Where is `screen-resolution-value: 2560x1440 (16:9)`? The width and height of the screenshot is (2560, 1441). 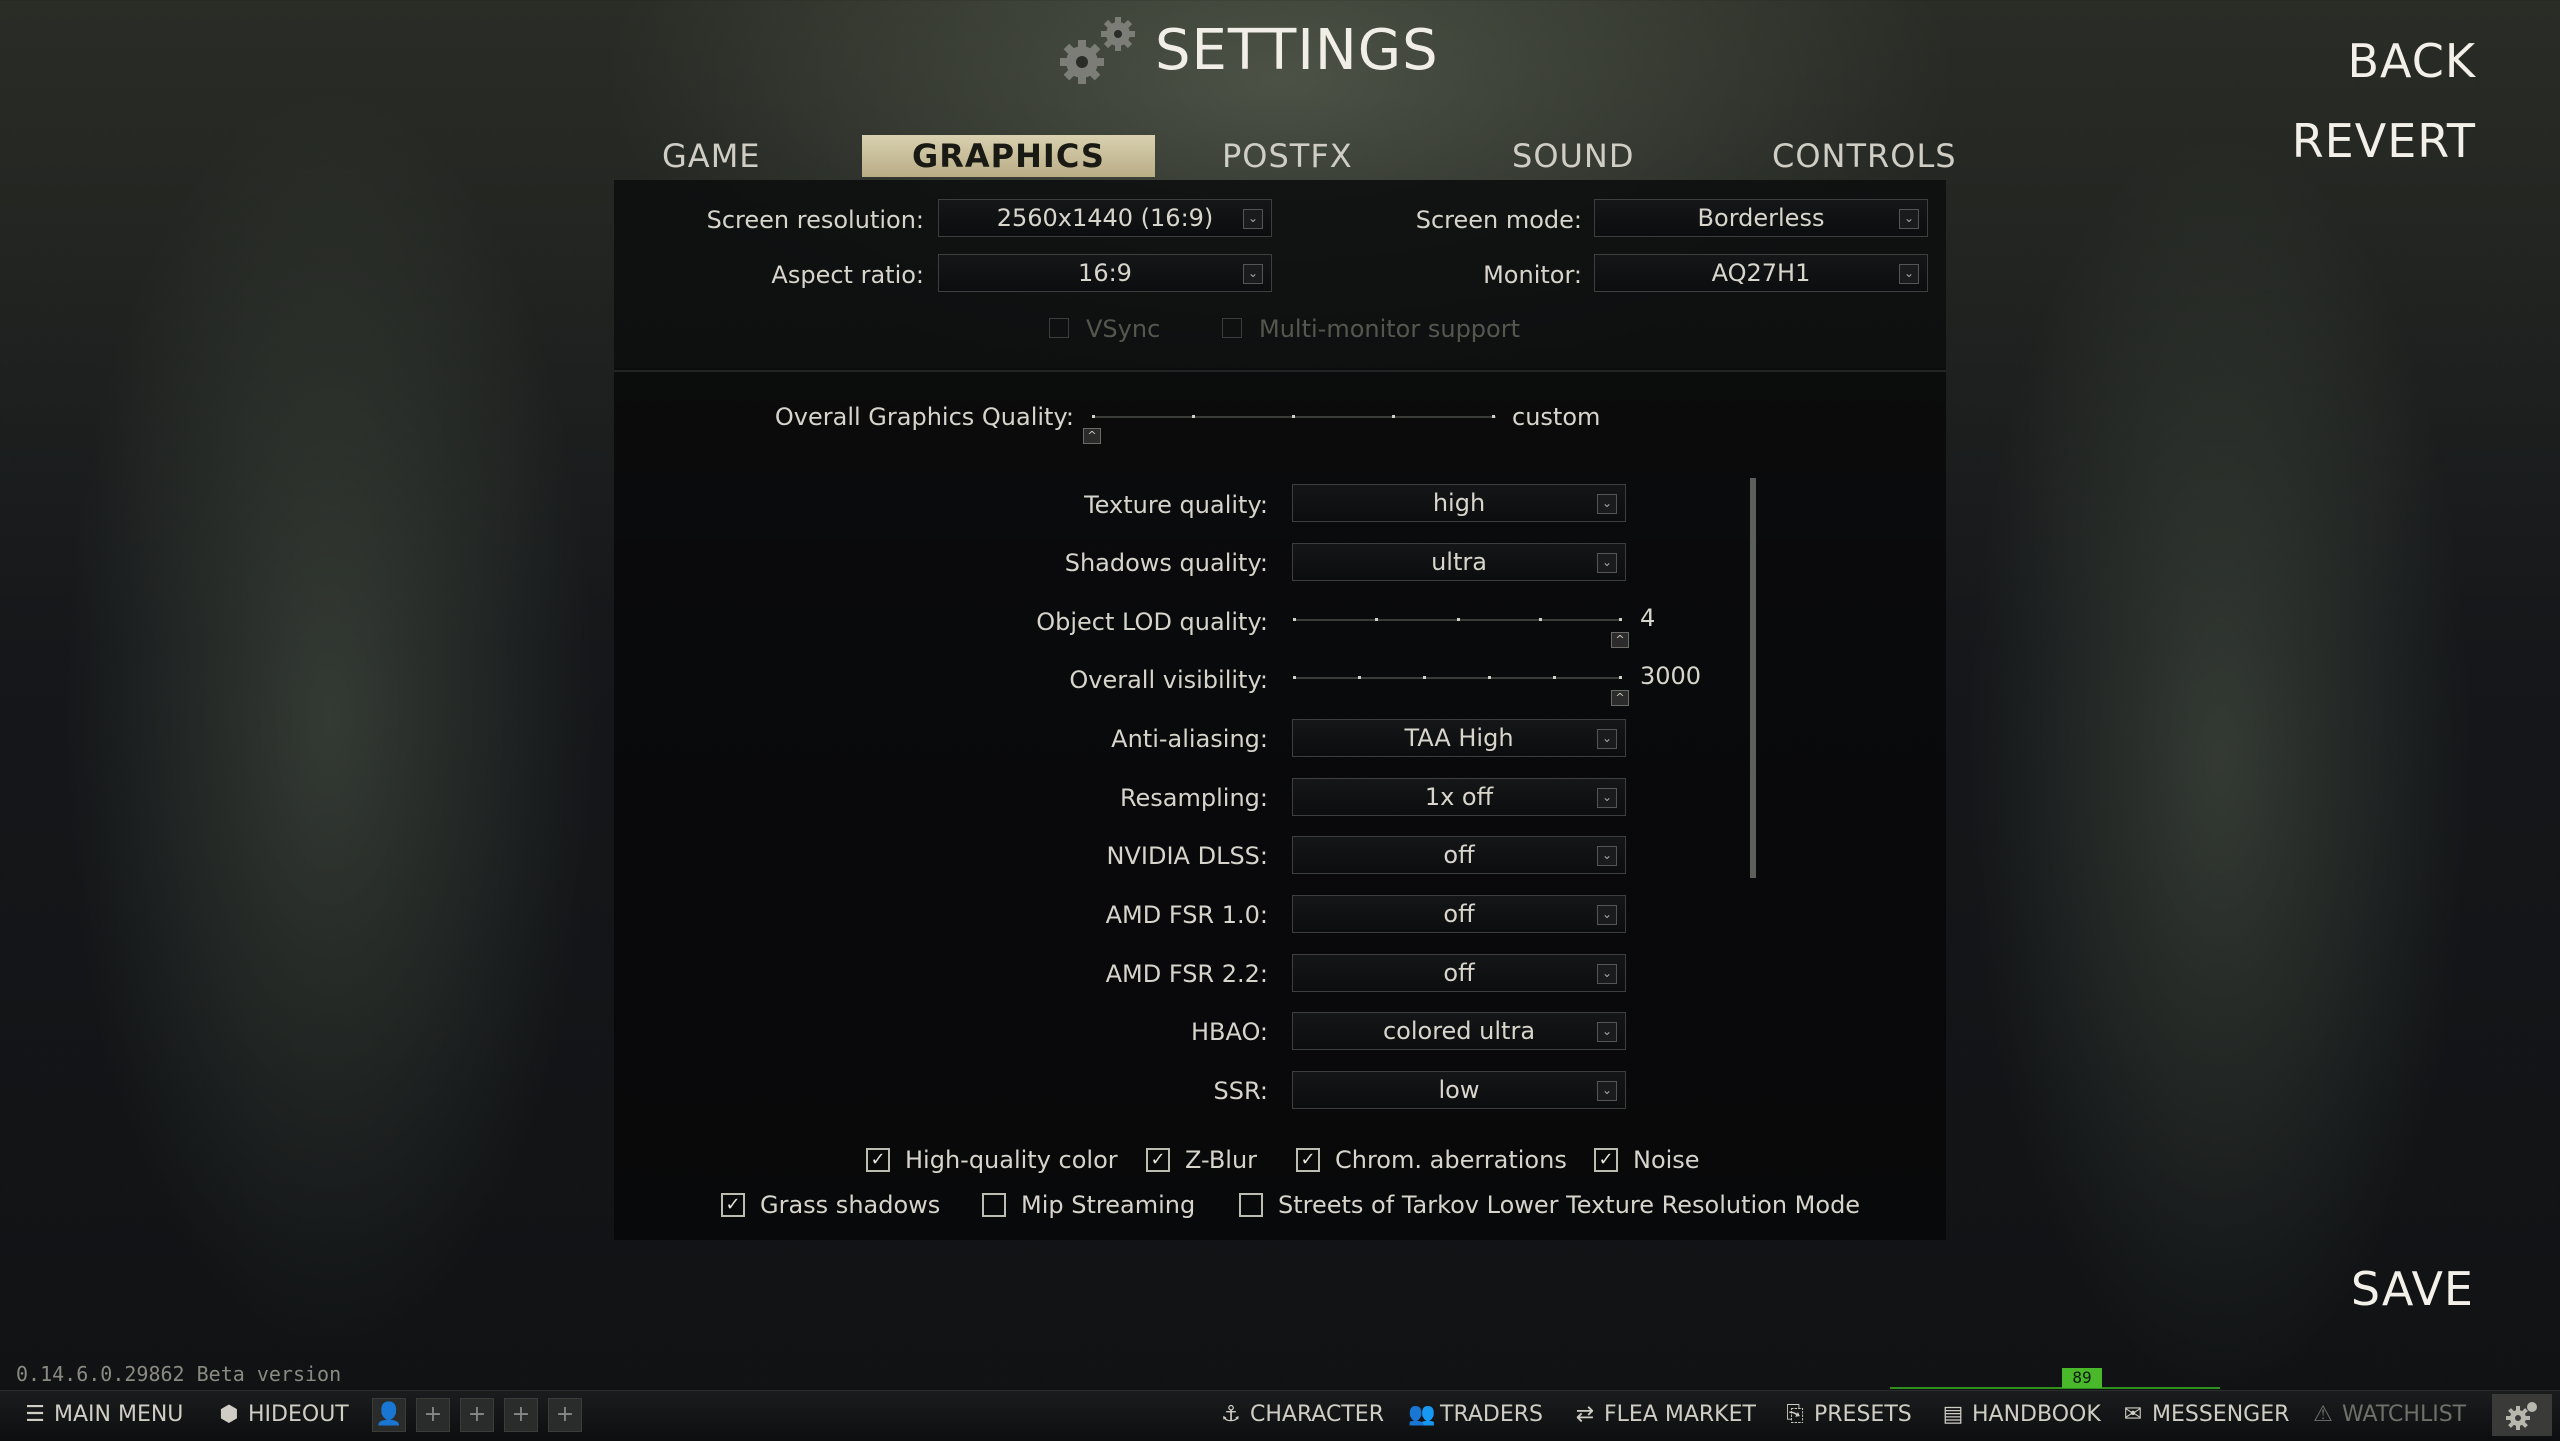
screen-resolution-value: 2560x1440 (16:9) is located at coordinates (1105, 218).